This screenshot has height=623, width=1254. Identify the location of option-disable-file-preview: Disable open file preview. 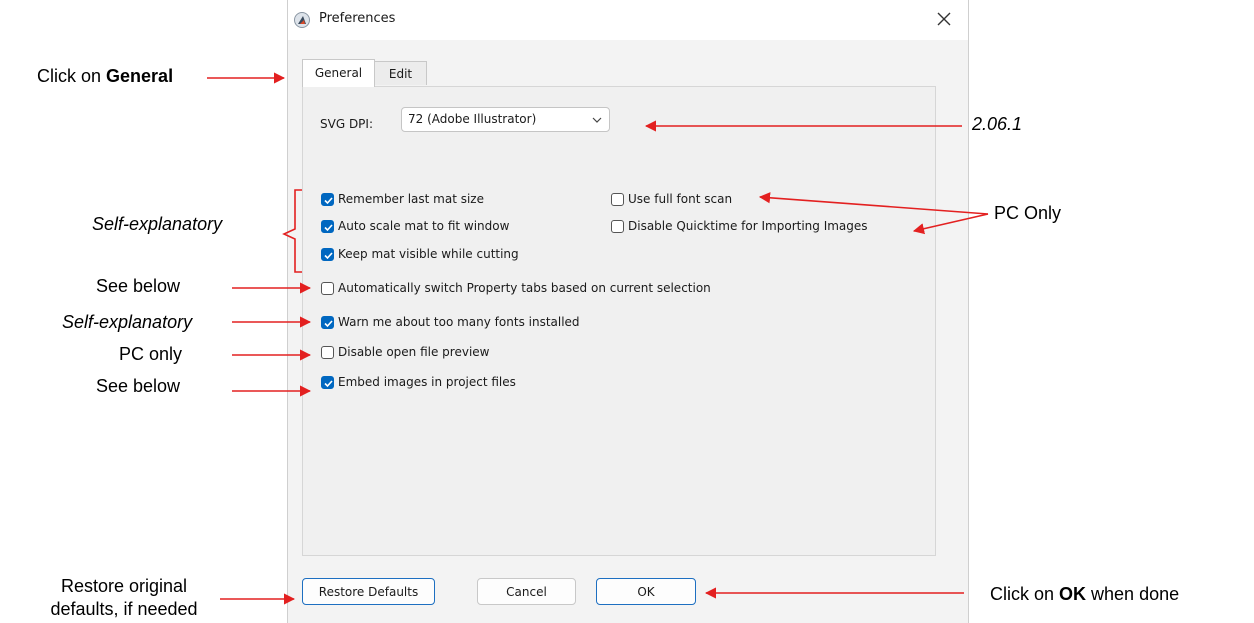
(405, 352).